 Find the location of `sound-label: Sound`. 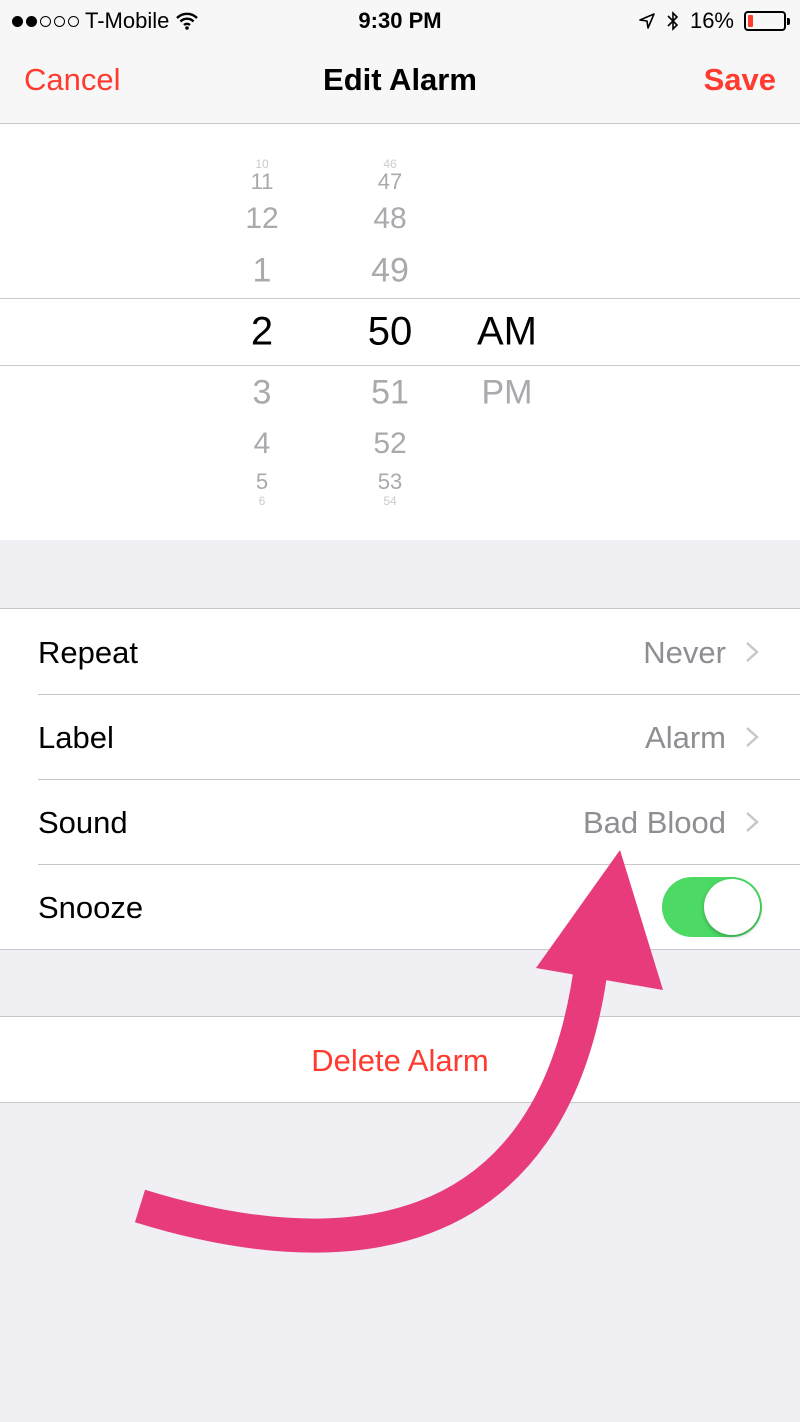

sound-label: Sound is located at coordinates (83, 822).